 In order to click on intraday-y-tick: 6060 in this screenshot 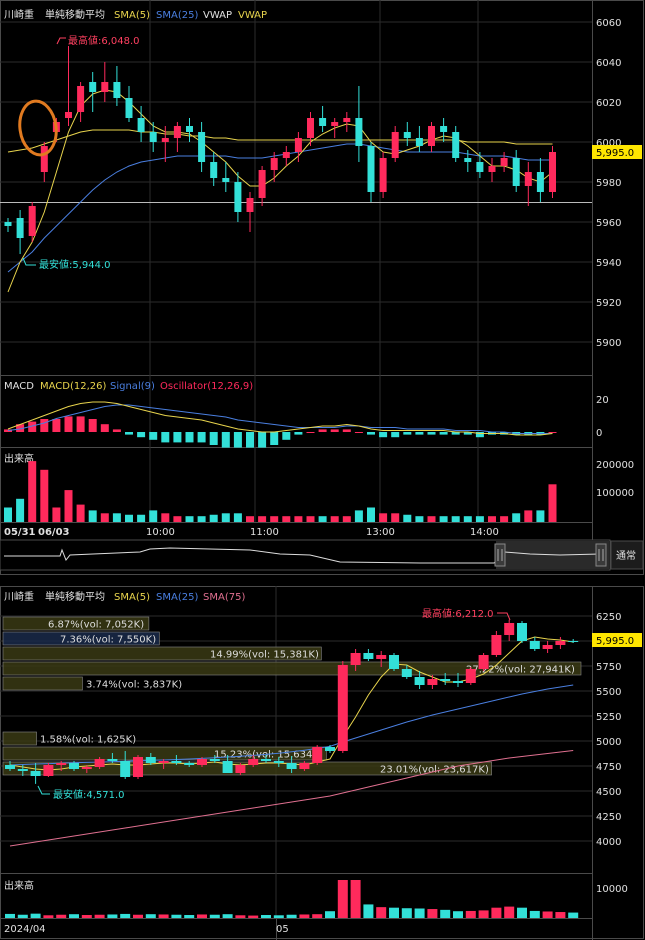, I will do `click(608, 23)`.